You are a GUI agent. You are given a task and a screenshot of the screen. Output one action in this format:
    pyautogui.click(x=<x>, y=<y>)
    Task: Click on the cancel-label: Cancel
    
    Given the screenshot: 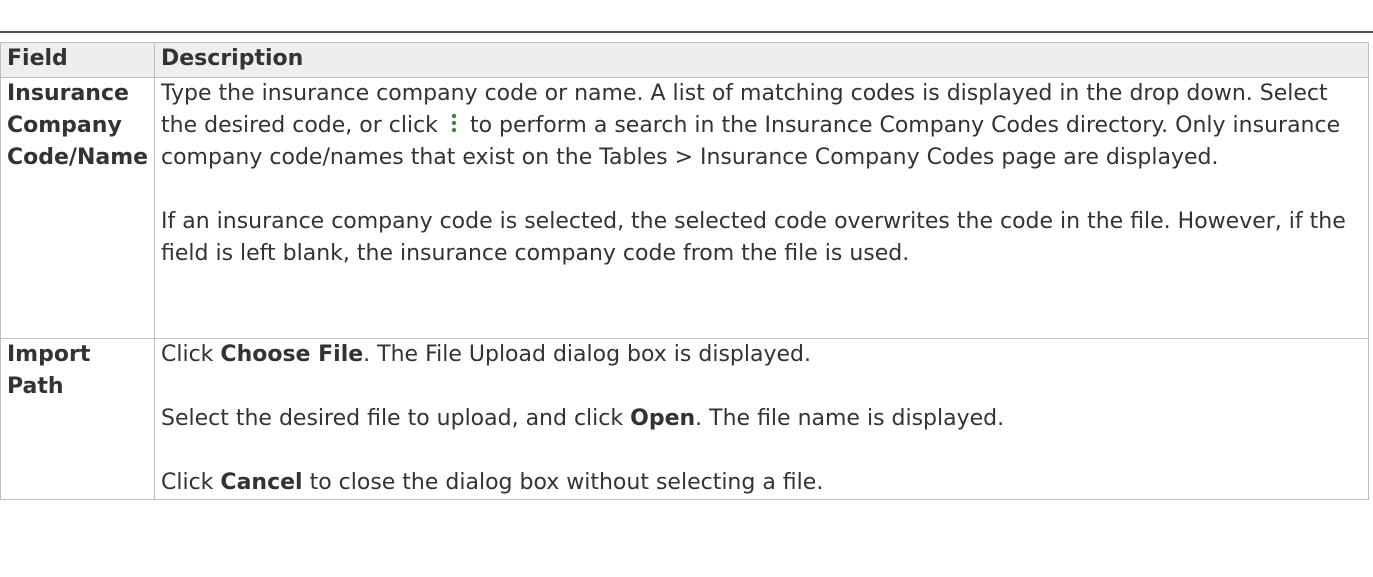 What is the action you would take?
    pyautogui.click(x=261, y=482)
    